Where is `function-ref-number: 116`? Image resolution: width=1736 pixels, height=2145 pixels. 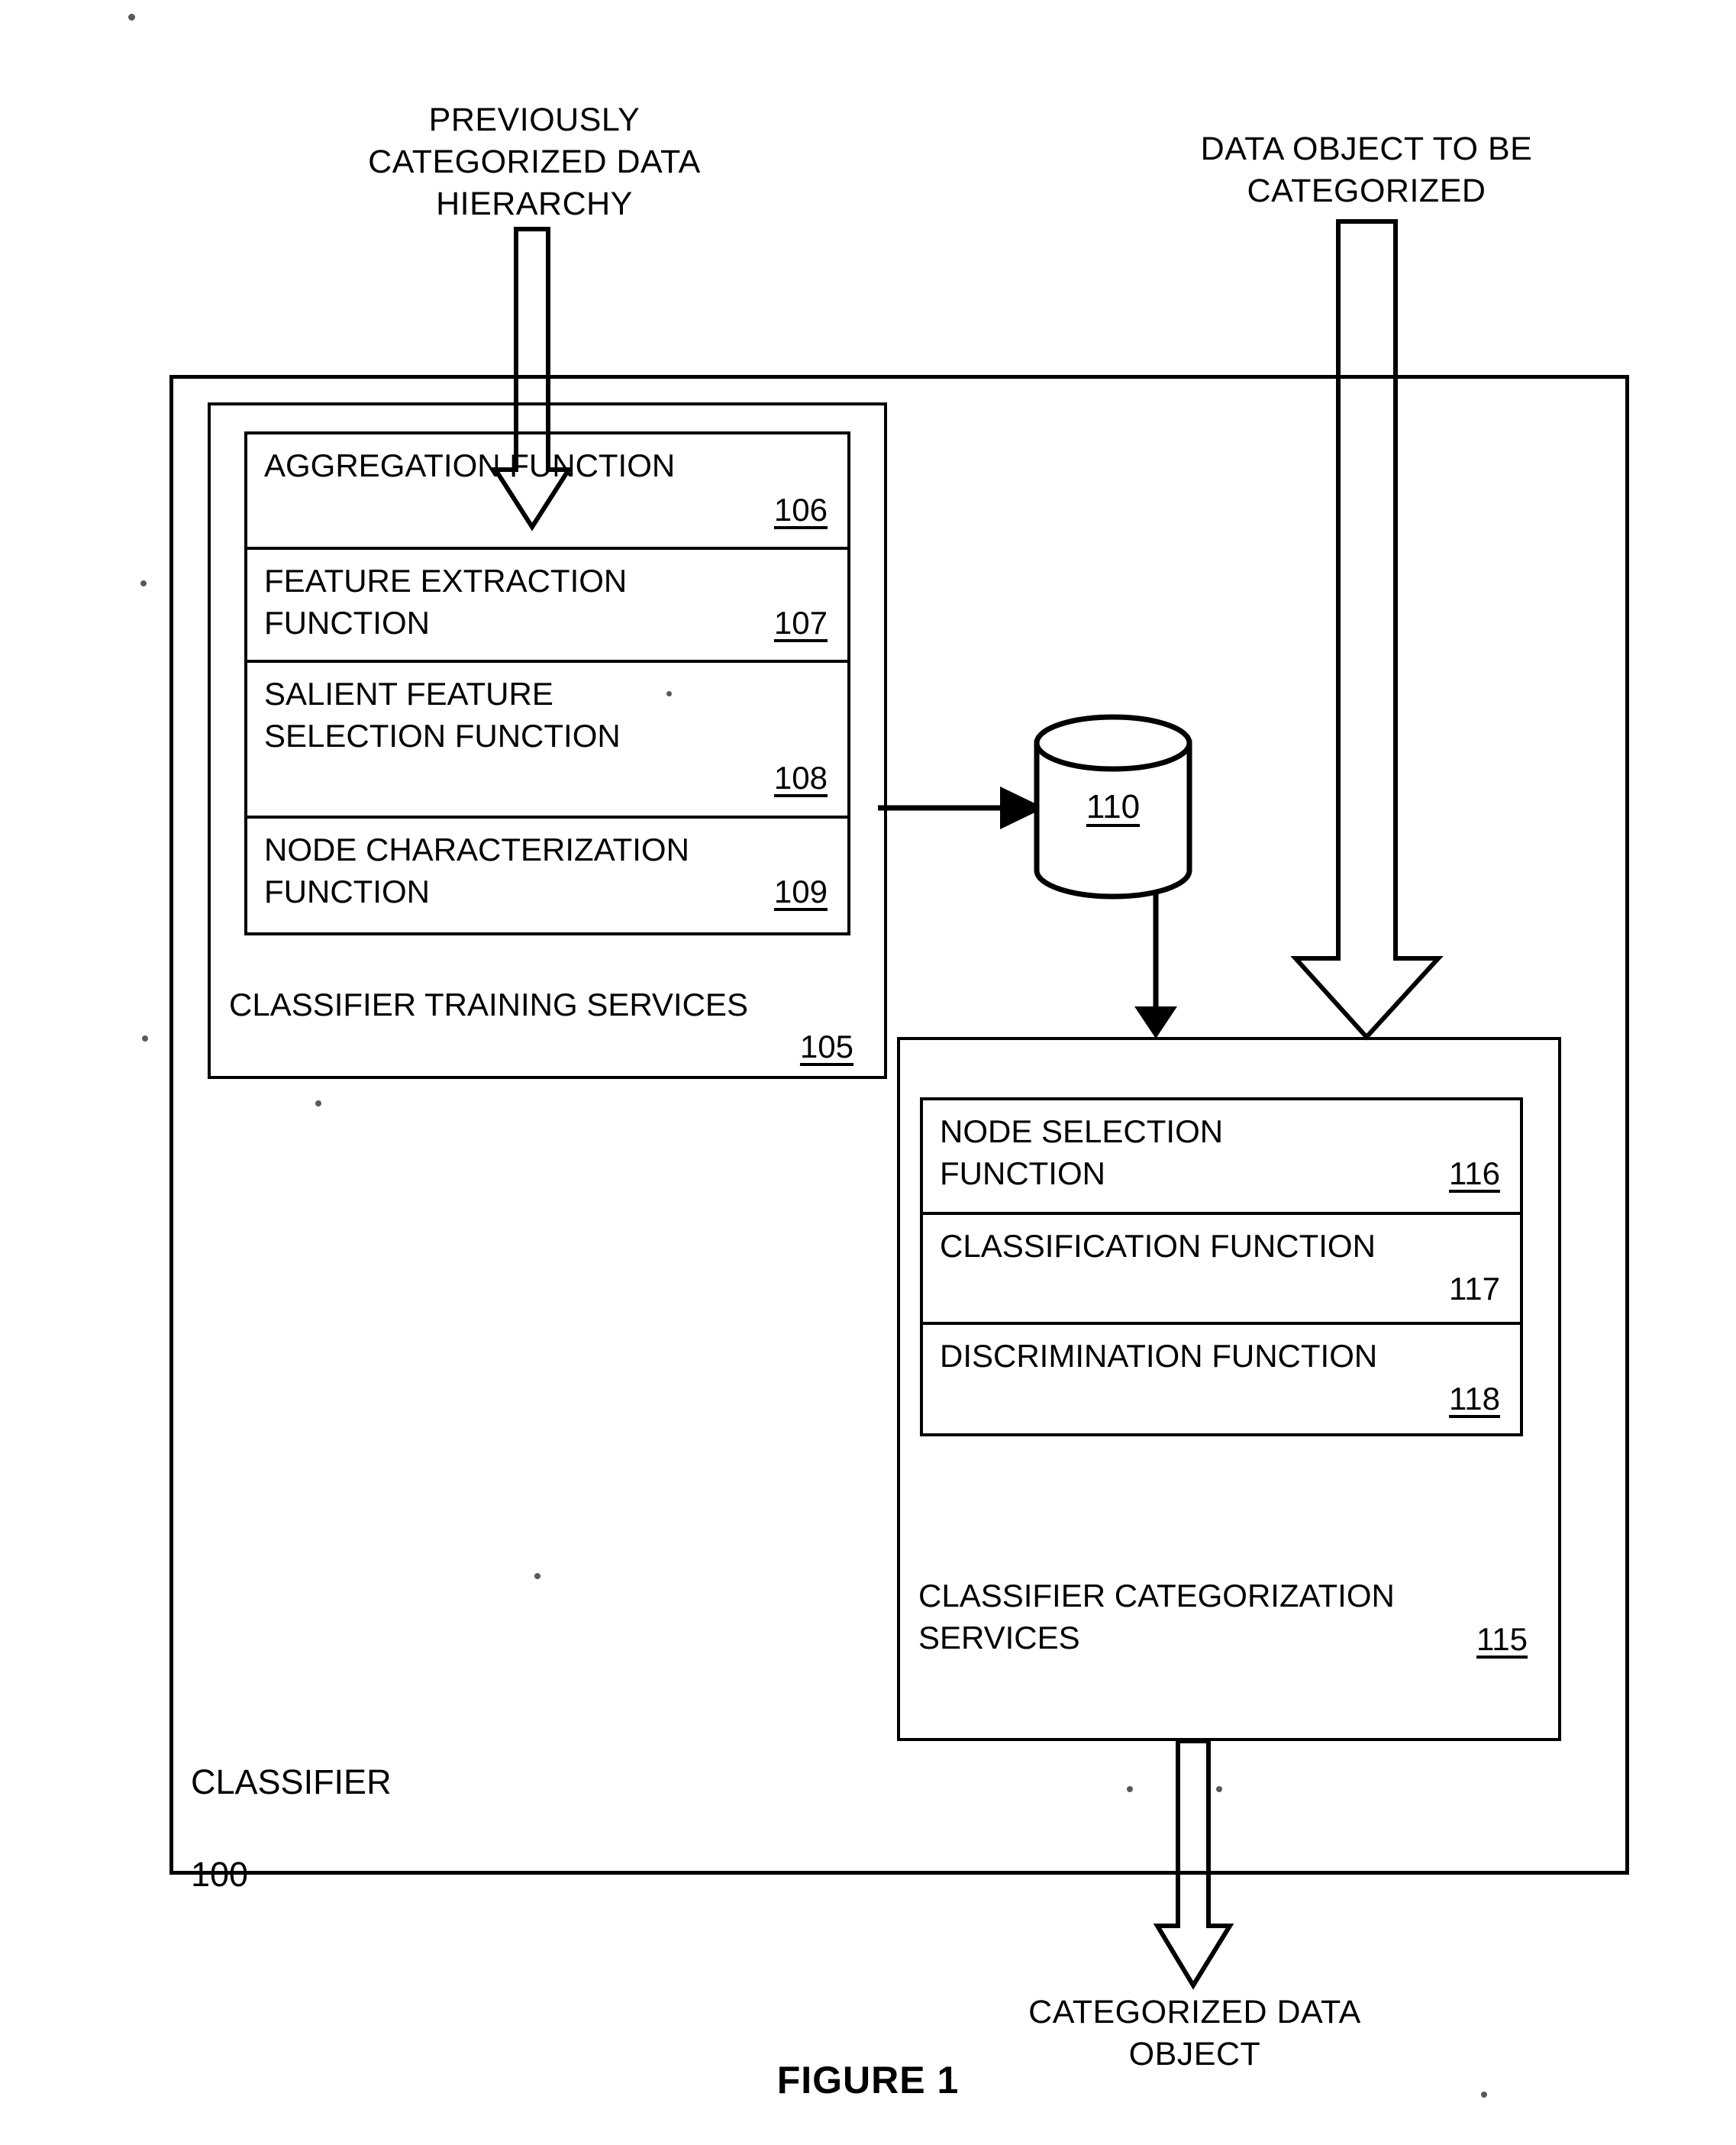
function-ref-number: 116 is located at coordinates (1474, 1173).